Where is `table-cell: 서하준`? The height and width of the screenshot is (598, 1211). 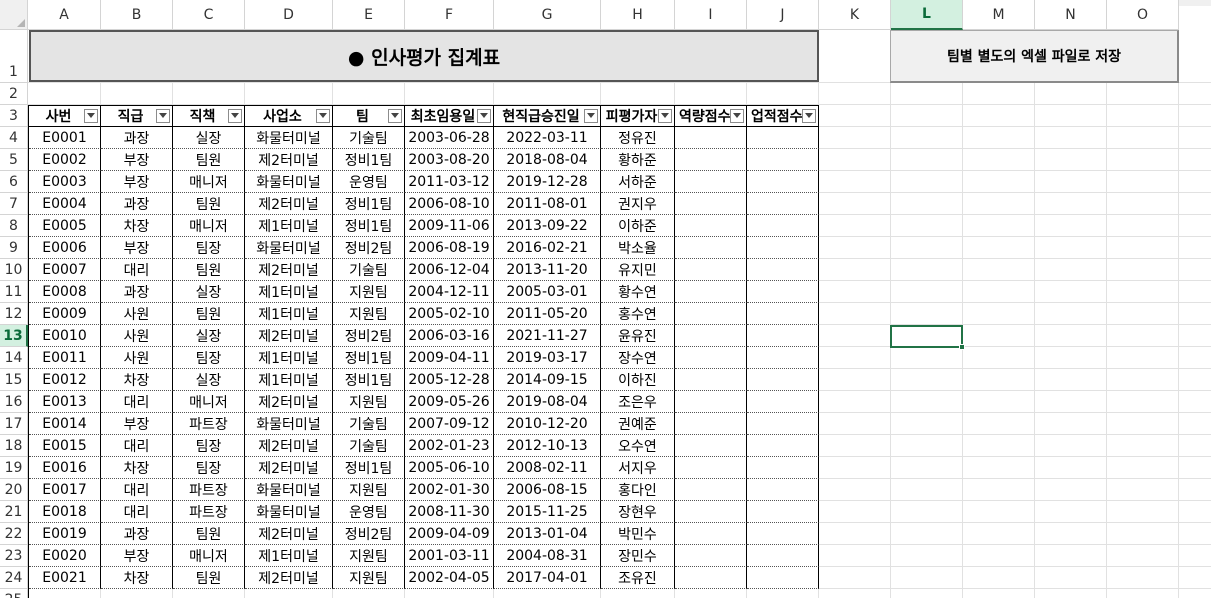 table-cell: 서하준 is located at coordinates (638, 182).